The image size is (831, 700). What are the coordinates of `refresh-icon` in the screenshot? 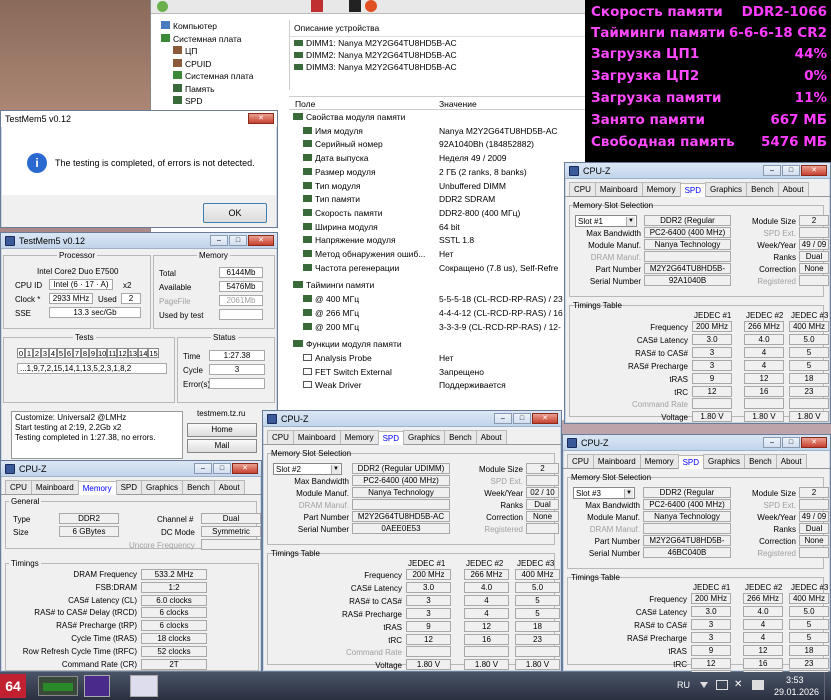 It's located at (162, 6).